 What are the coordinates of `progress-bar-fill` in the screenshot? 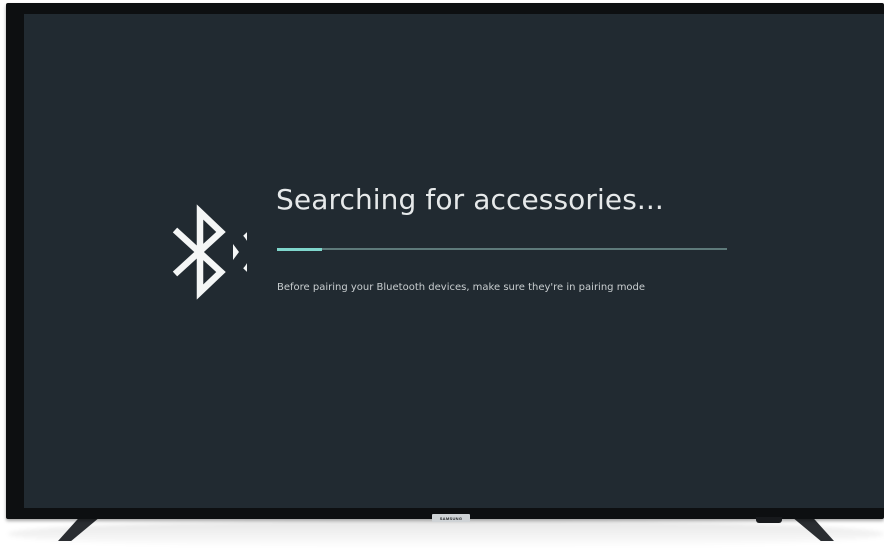 It's located at (299, 249).